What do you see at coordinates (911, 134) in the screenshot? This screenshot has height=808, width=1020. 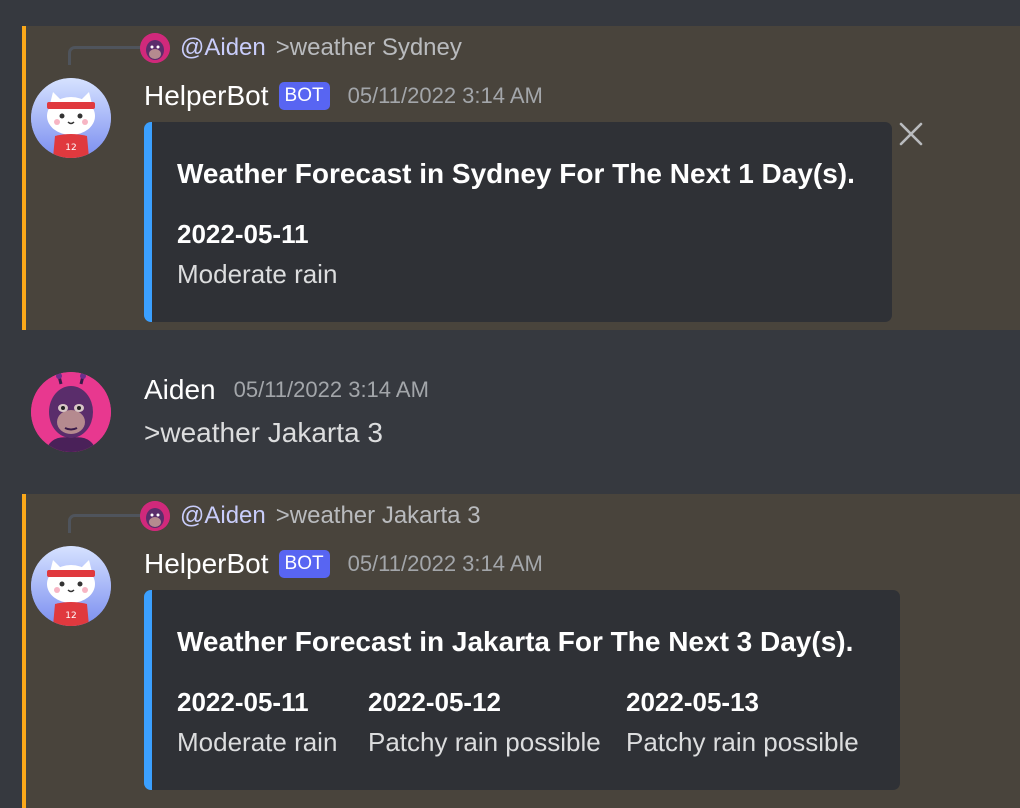 I see `close-icon` at bounding box center [911, 134].